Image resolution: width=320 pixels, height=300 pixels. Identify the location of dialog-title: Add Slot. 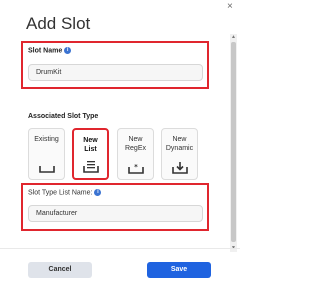
(58, 23).